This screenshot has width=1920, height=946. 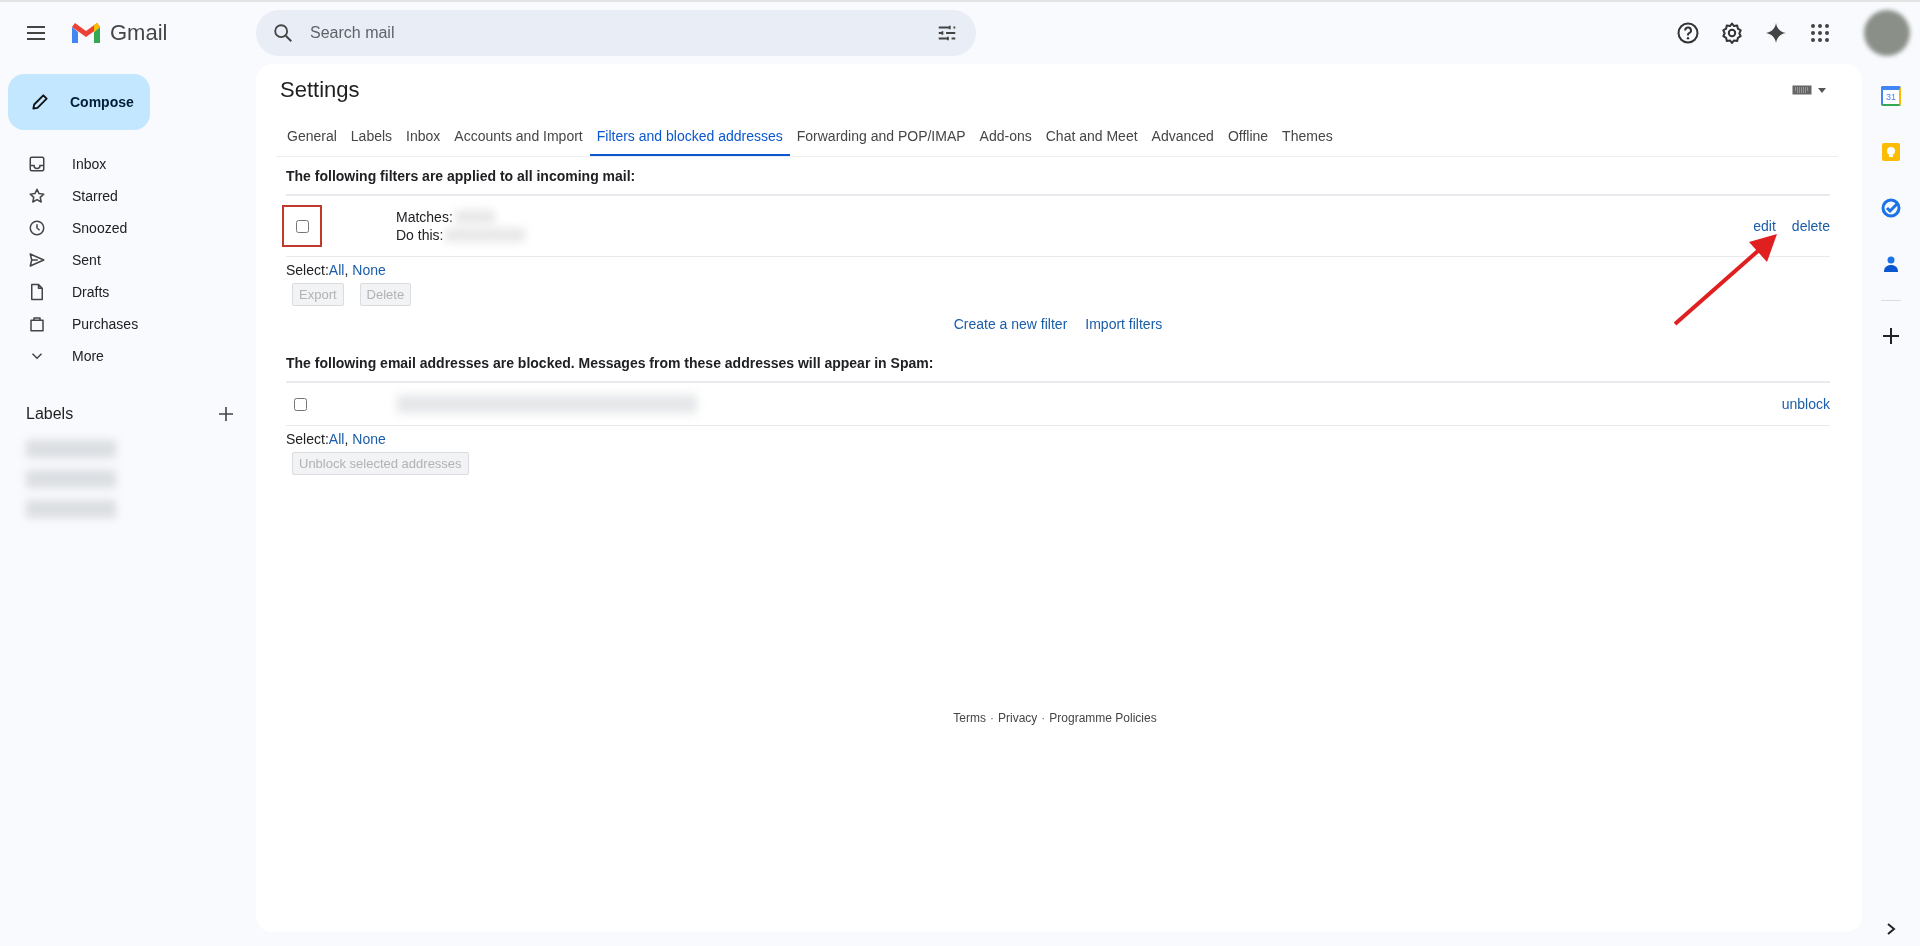 What do you see at coordinates (312, 136) in the screenshot?
I see `settings-tab: General` at bounding box center [312, 136].